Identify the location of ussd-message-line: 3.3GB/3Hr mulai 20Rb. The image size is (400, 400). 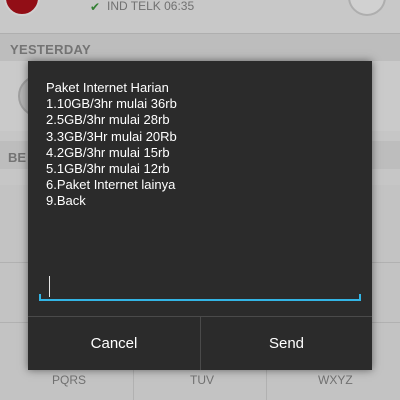
(111, 136).